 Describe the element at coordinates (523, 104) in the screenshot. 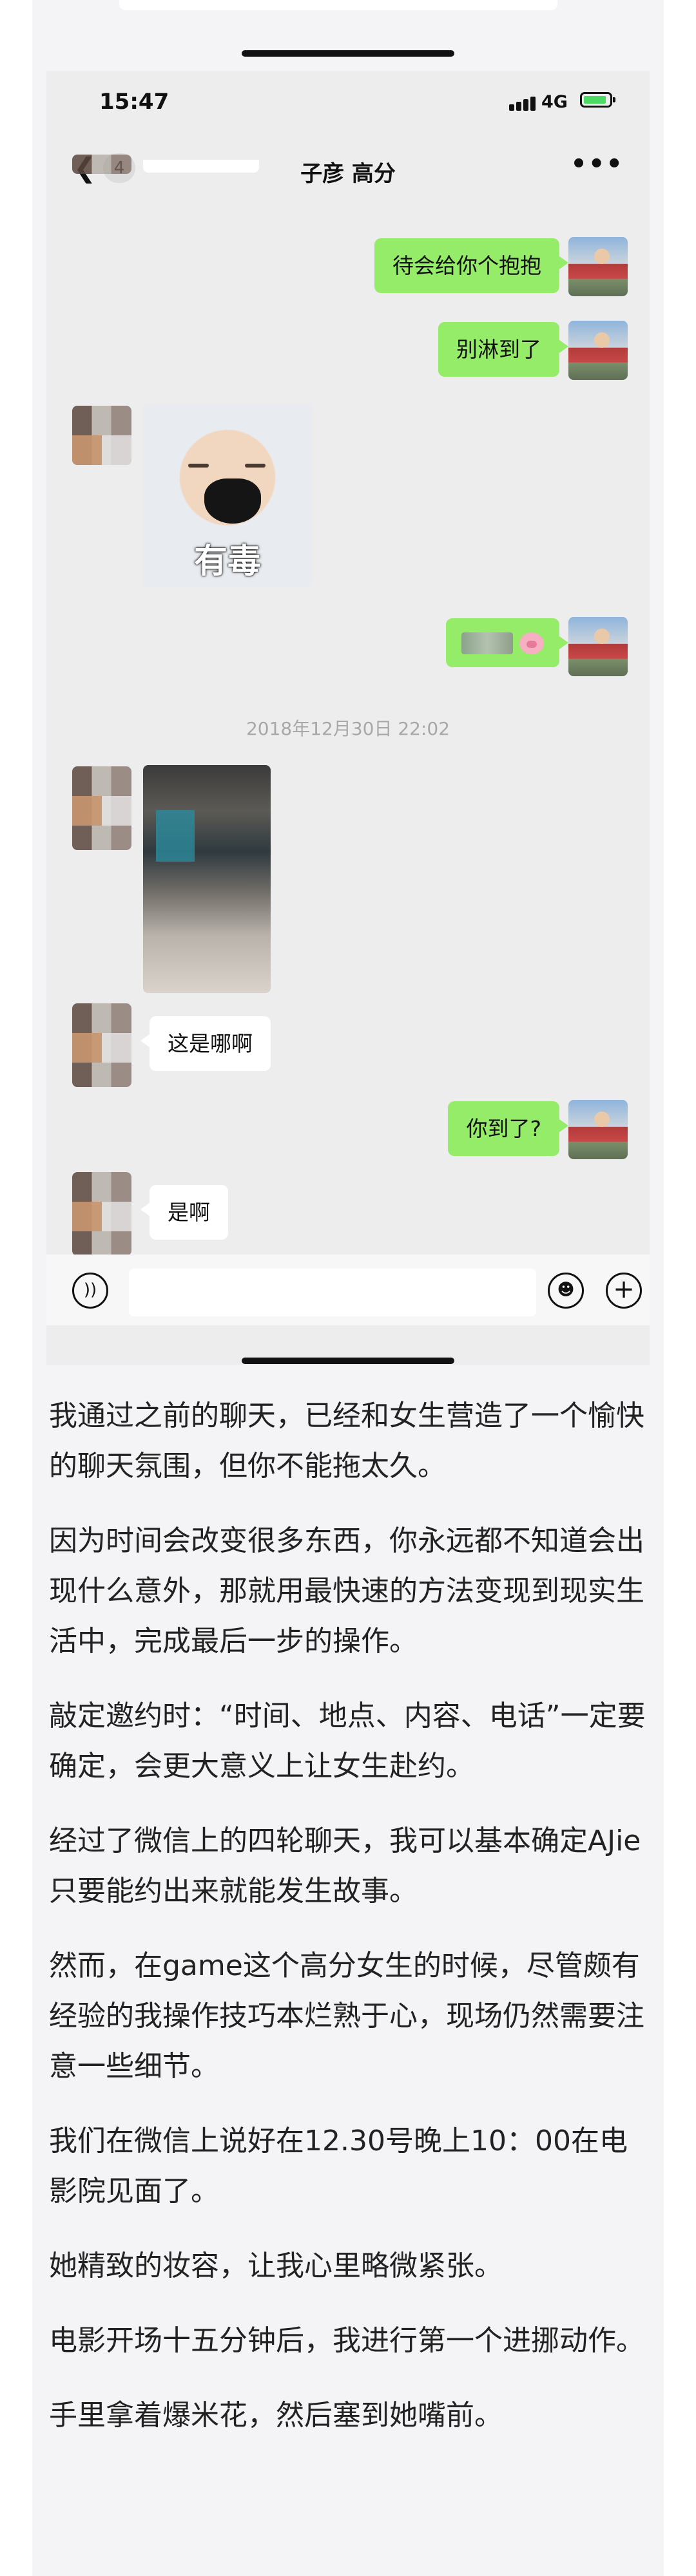

I see `signal-icon` at that location.